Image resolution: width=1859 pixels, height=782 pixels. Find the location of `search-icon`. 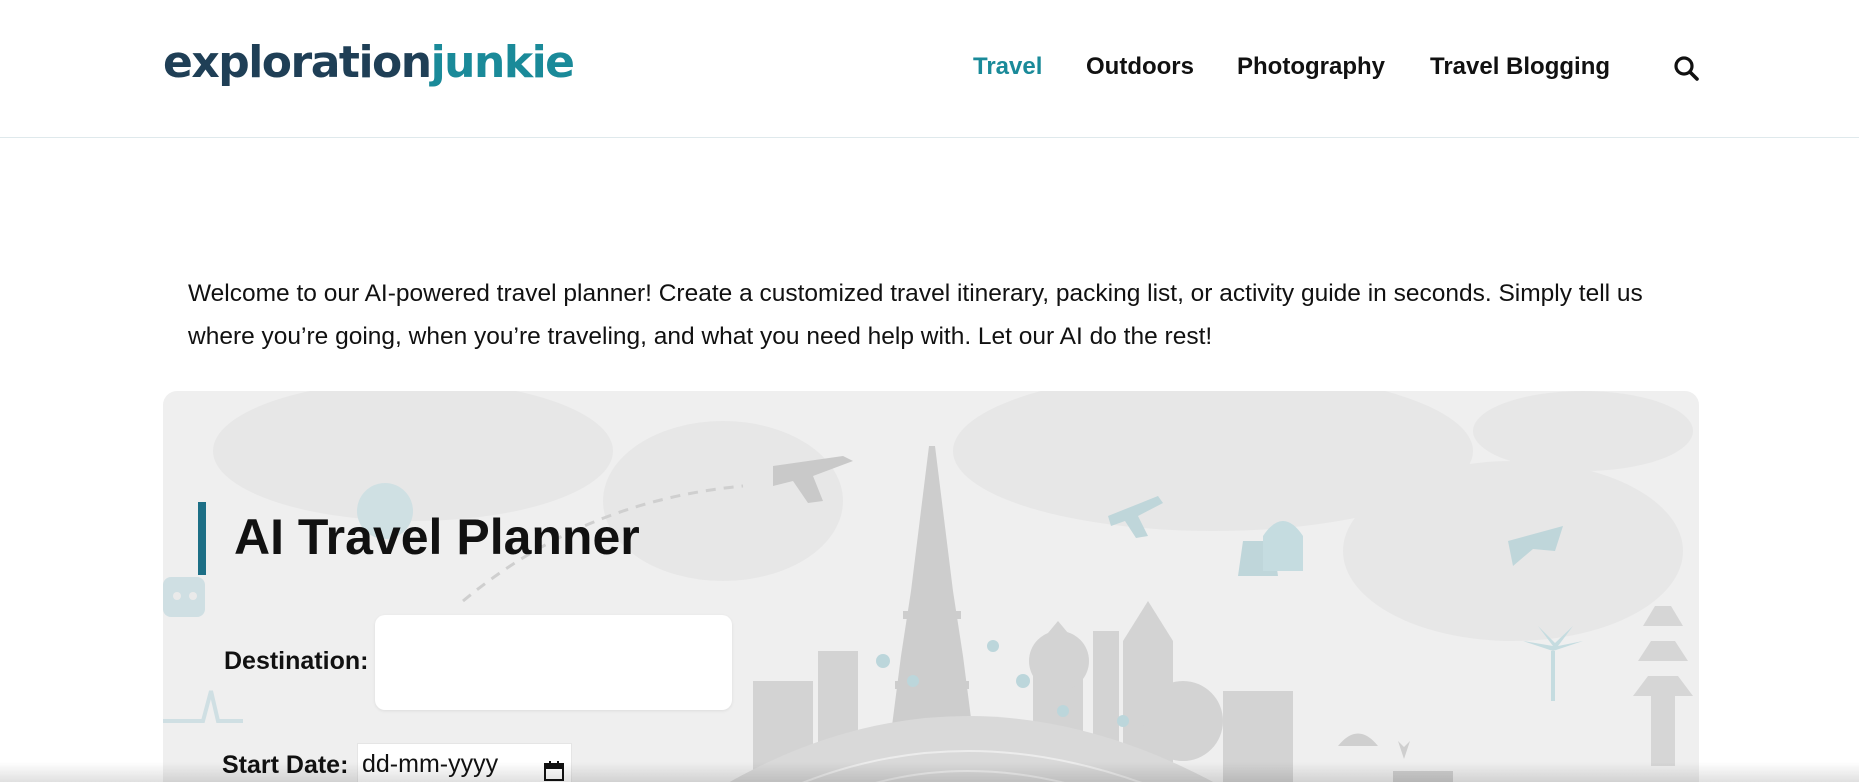

search-icon is located at coordinates (1686, 68).